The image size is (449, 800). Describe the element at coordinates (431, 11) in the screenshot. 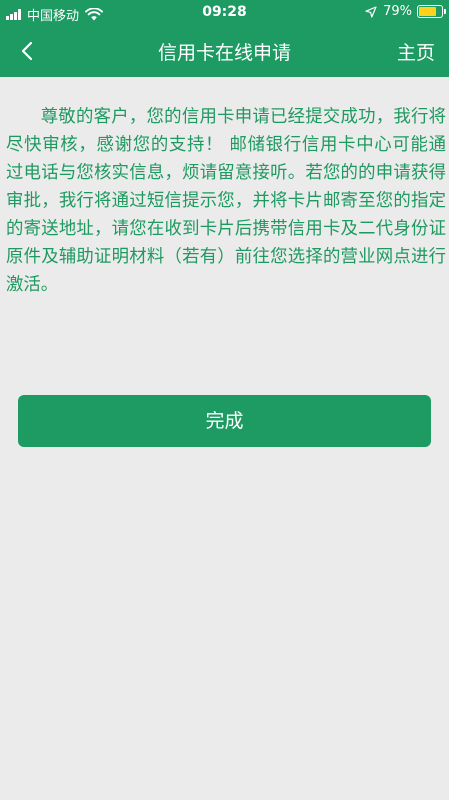

I see `battery-icon` at that location.